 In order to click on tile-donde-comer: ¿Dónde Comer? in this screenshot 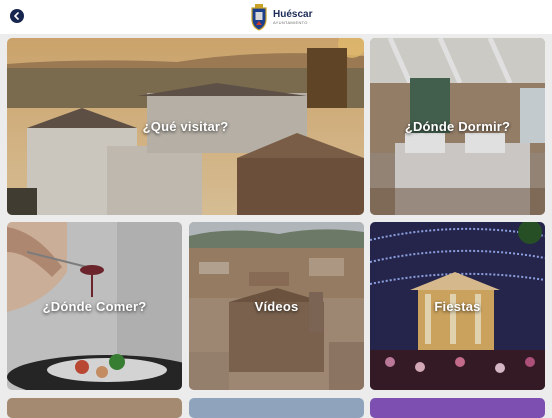, I will do `click(94, 306)`.